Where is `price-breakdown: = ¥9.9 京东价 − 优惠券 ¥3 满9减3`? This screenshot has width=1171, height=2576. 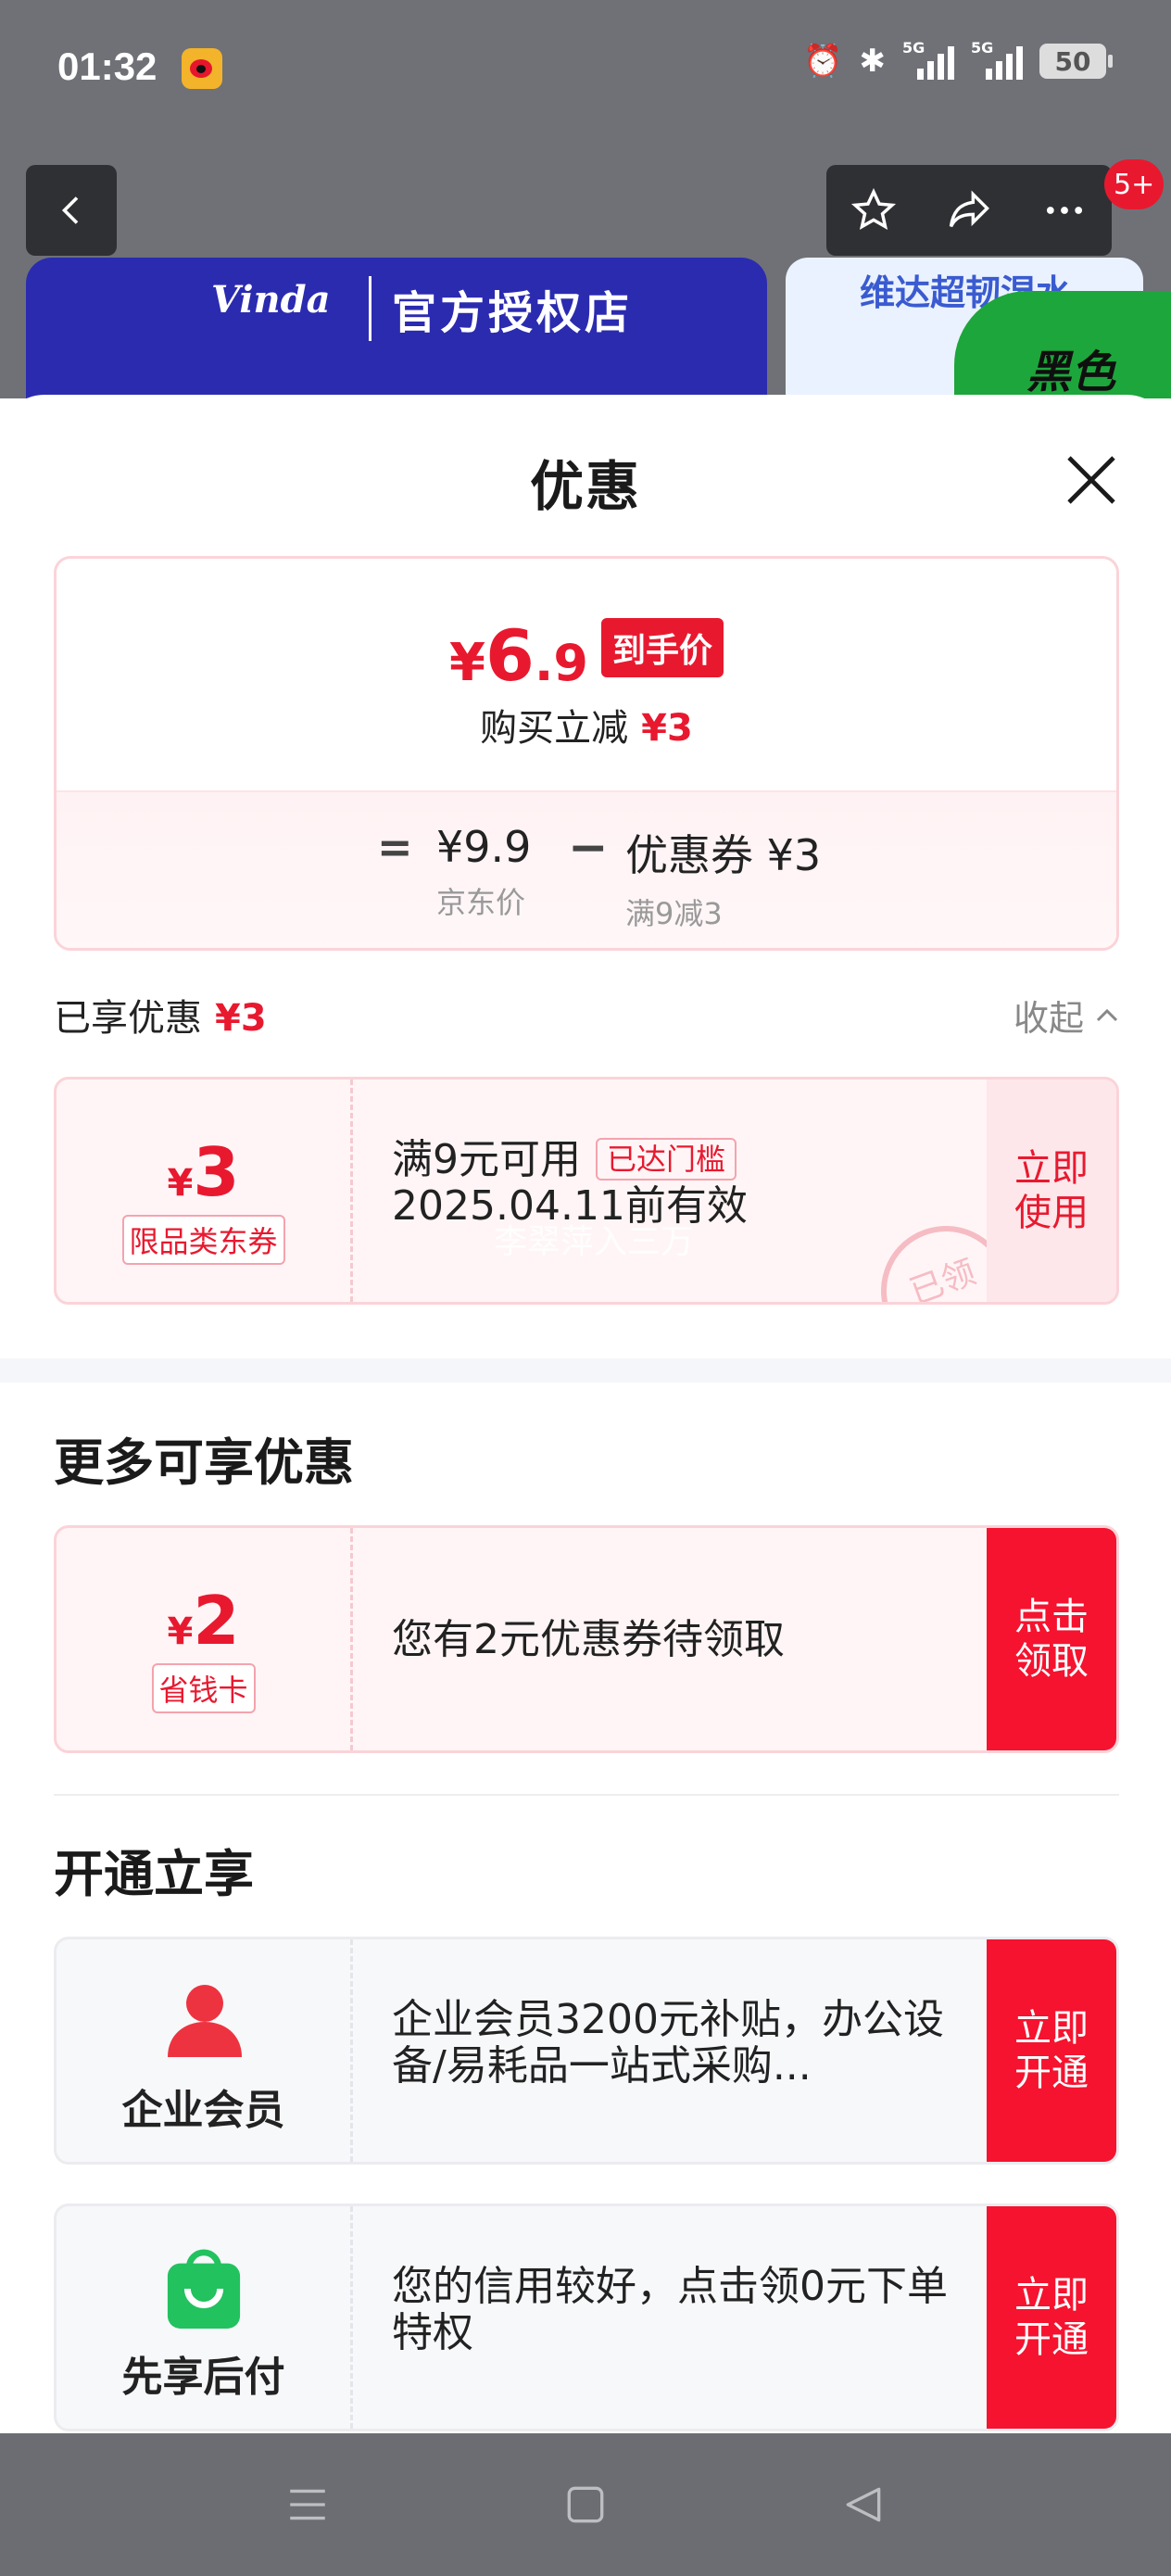 price-breakdown: = ¥9.9 京东价 − 优惠券 ¥3 满9减3 is located at coordinates (587, 869).